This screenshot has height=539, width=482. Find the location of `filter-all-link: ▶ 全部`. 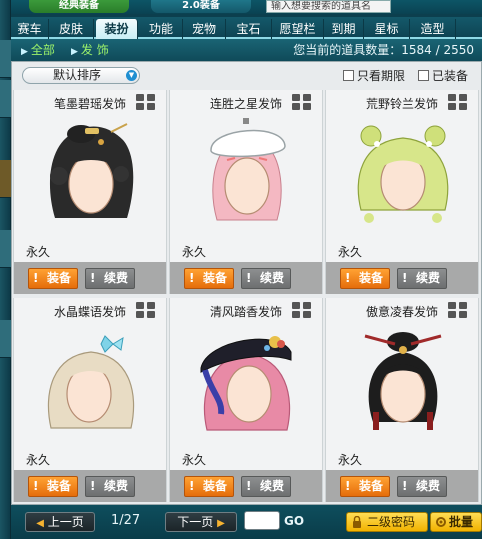

filter-all-link: ▶ 全部 is located at coordinates (38, 51).